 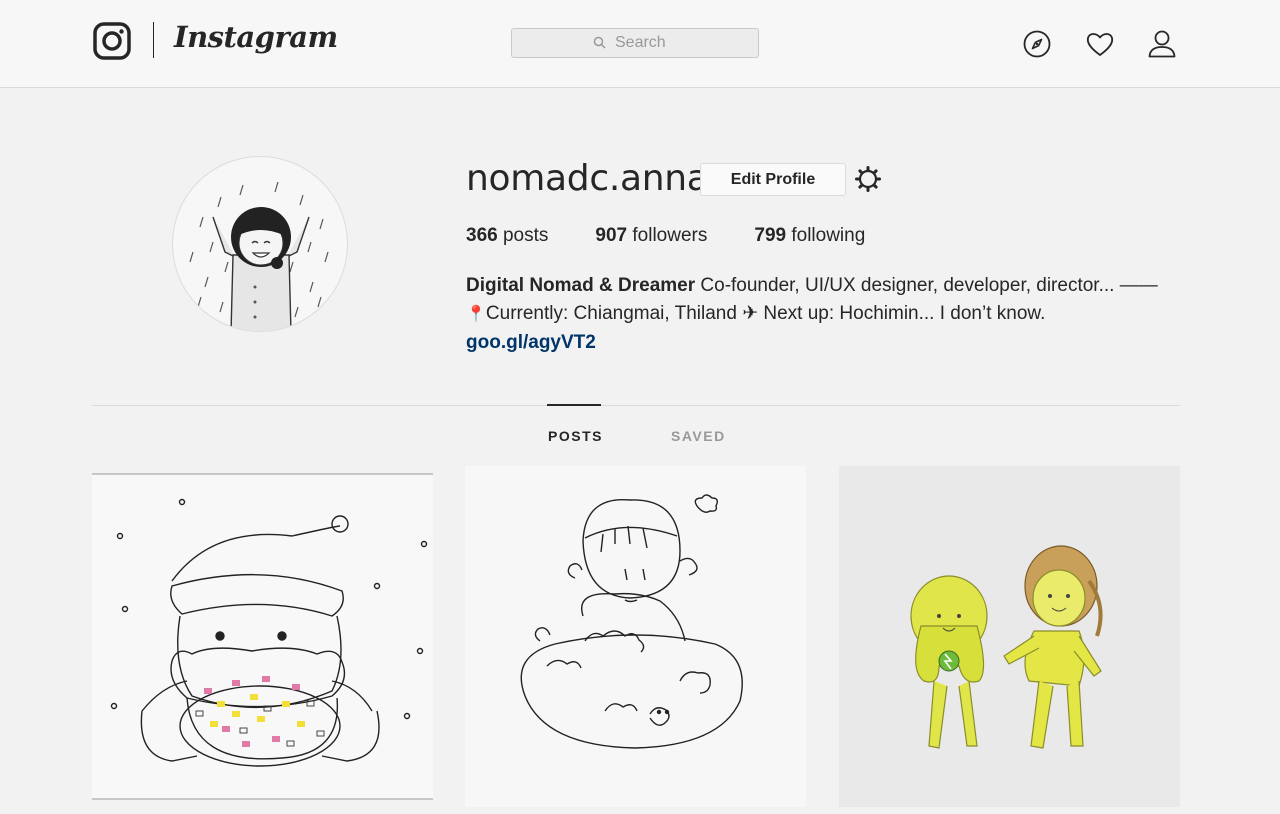 What do you see at coordinates (574, 405) in the screenshot?
I see `active-tab-indicator` at bounding box center [574, 405].